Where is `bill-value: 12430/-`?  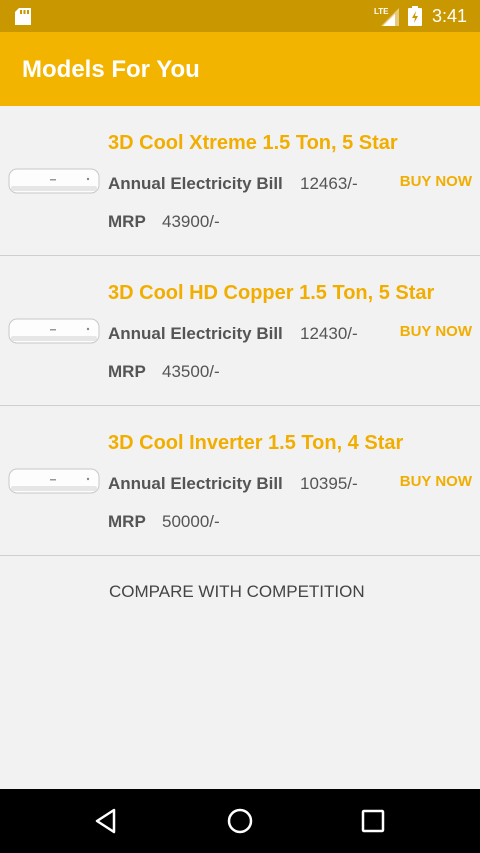 bill-value: 12430/- is located at coordinates (329, 333).